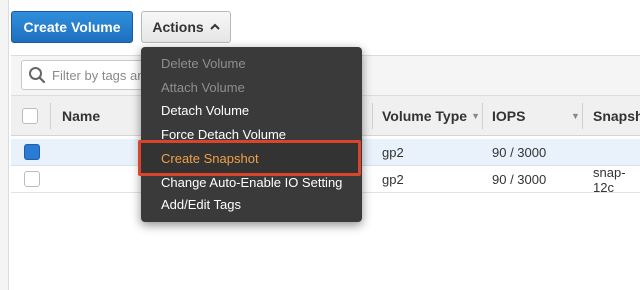 This screenshot has height=290, width=640. Describe the element at coordinates (616, 116) in the screenshot. I see `column-header-snapshot: Snapshot` at that location.